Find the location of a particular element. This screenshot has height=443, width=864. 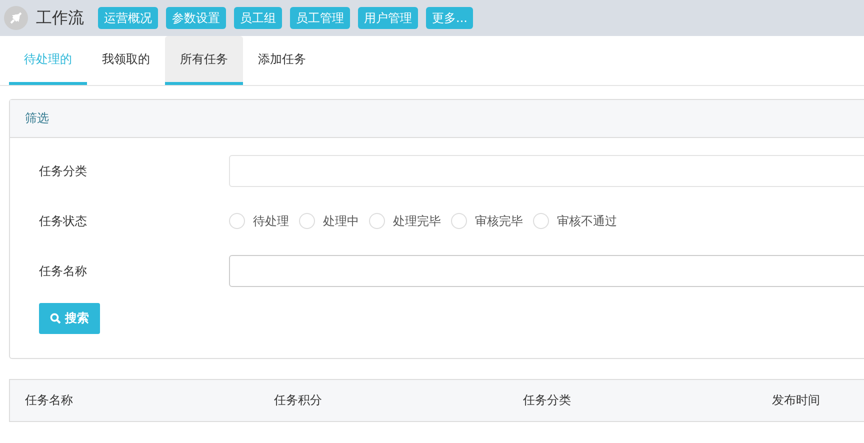

tab: 所有任务 is located at coordinates (204, 60).